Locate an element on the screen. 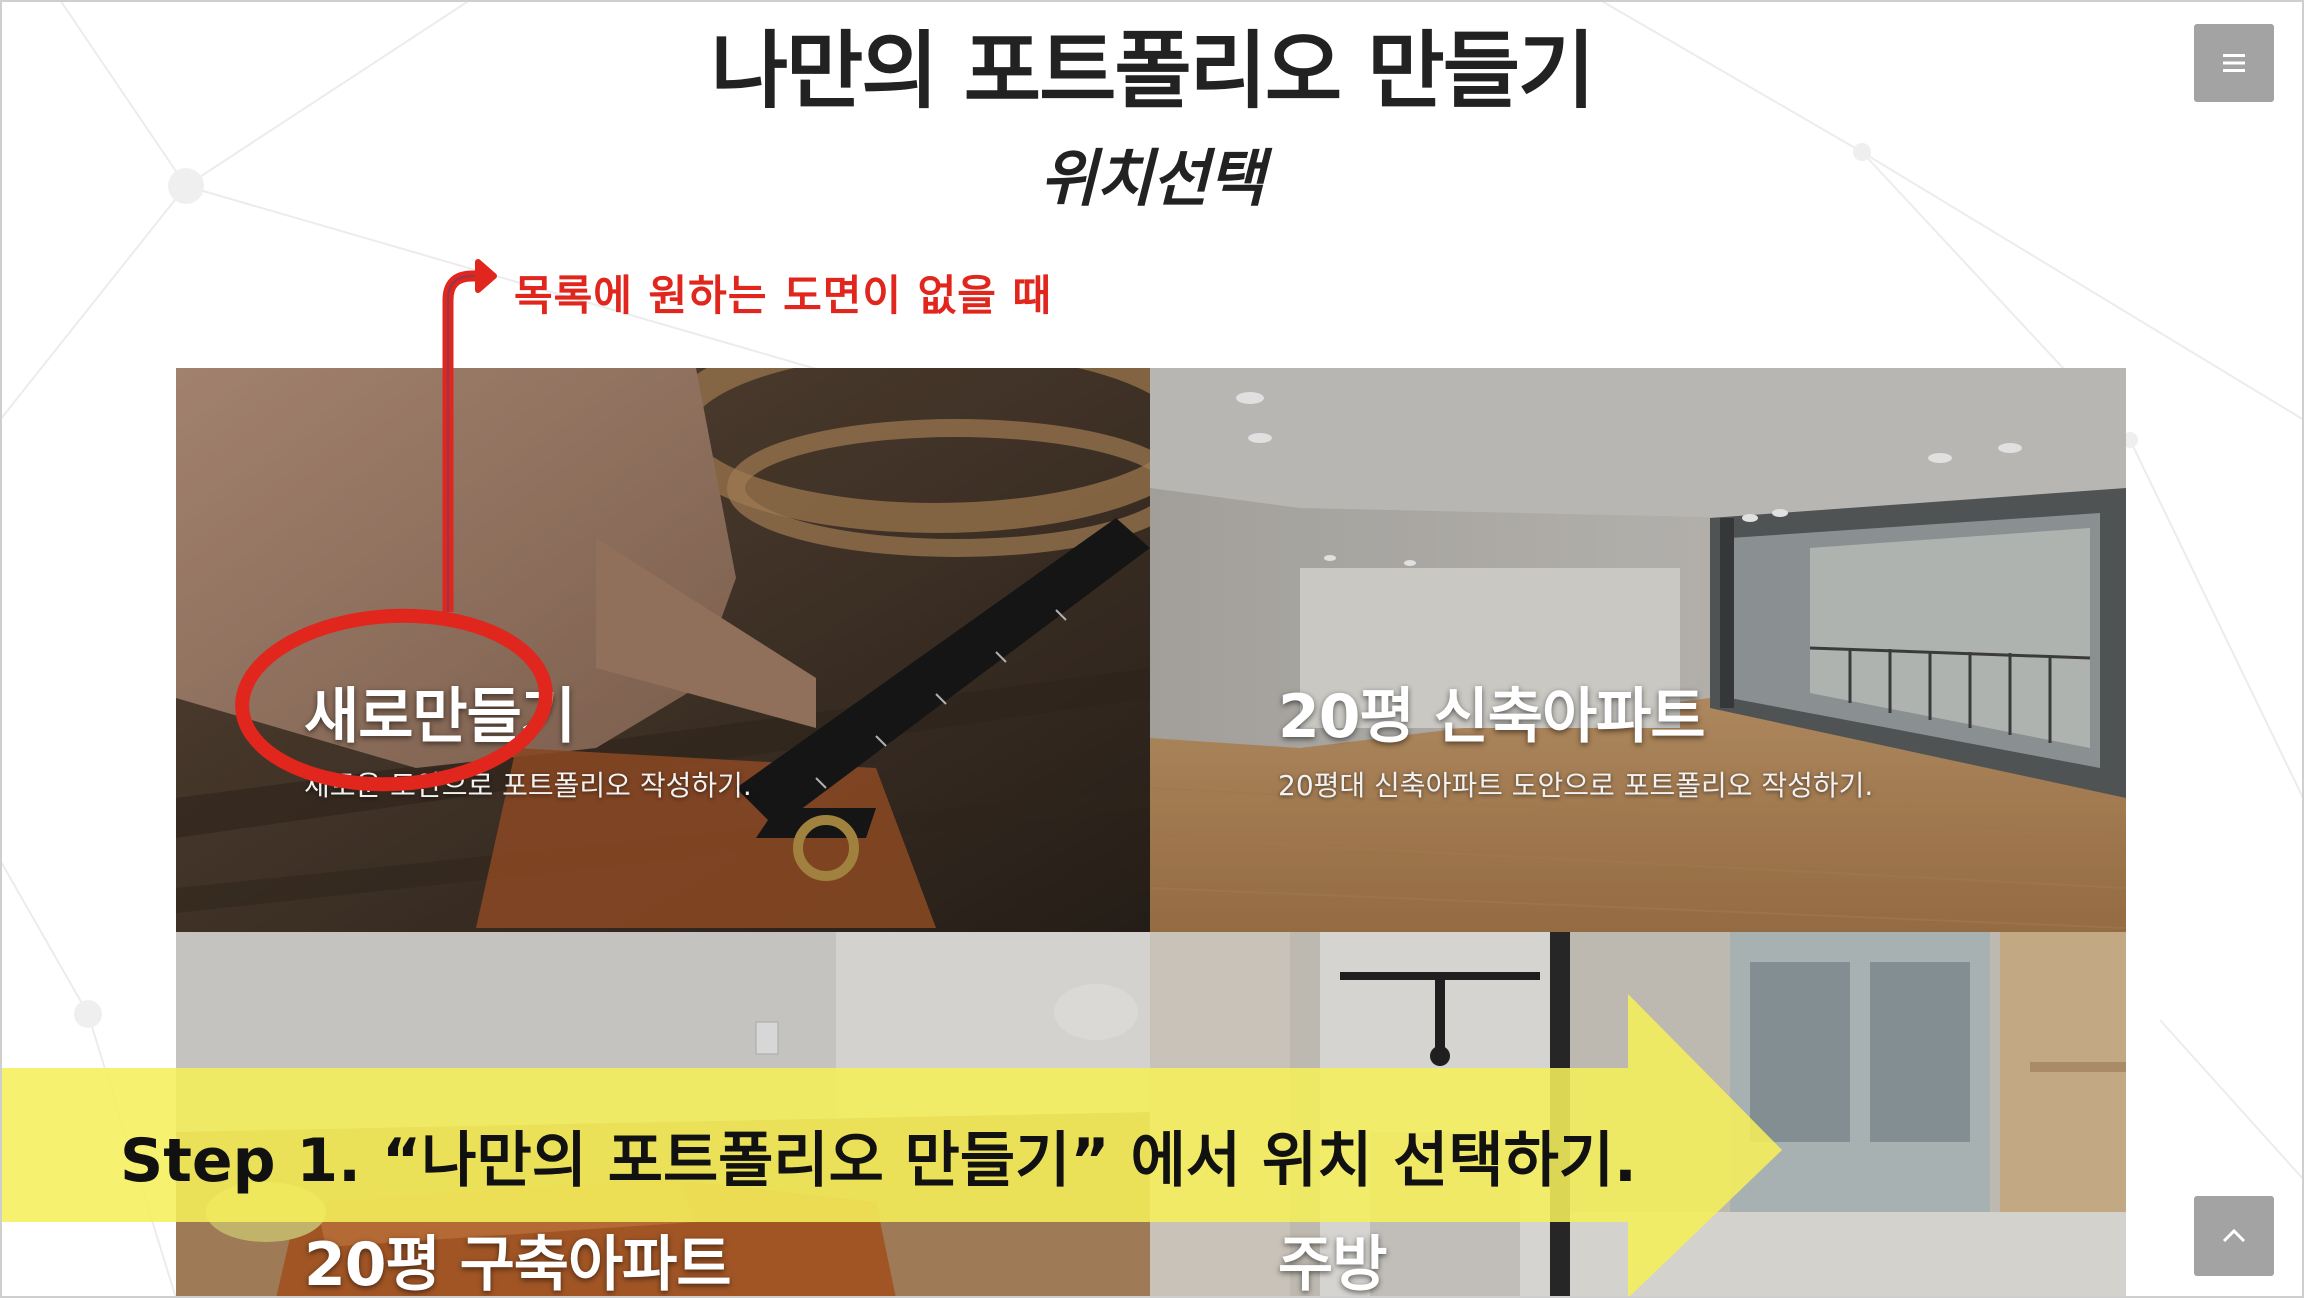 The height and width of the screenshot is (1298, 2304). scroll-top-button is located at coordinates (2234, 1236).